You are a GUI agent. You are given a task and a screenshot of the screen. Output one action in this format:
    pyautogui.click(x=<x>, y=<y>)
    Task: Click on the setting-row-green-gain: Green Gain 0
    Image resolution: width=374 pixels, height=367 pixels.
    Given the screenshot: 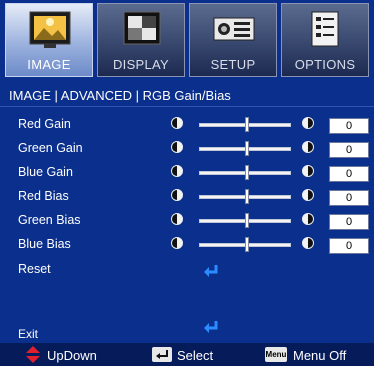 What is the action you would take?
    pyautogui.click(x=187, y=150)
    